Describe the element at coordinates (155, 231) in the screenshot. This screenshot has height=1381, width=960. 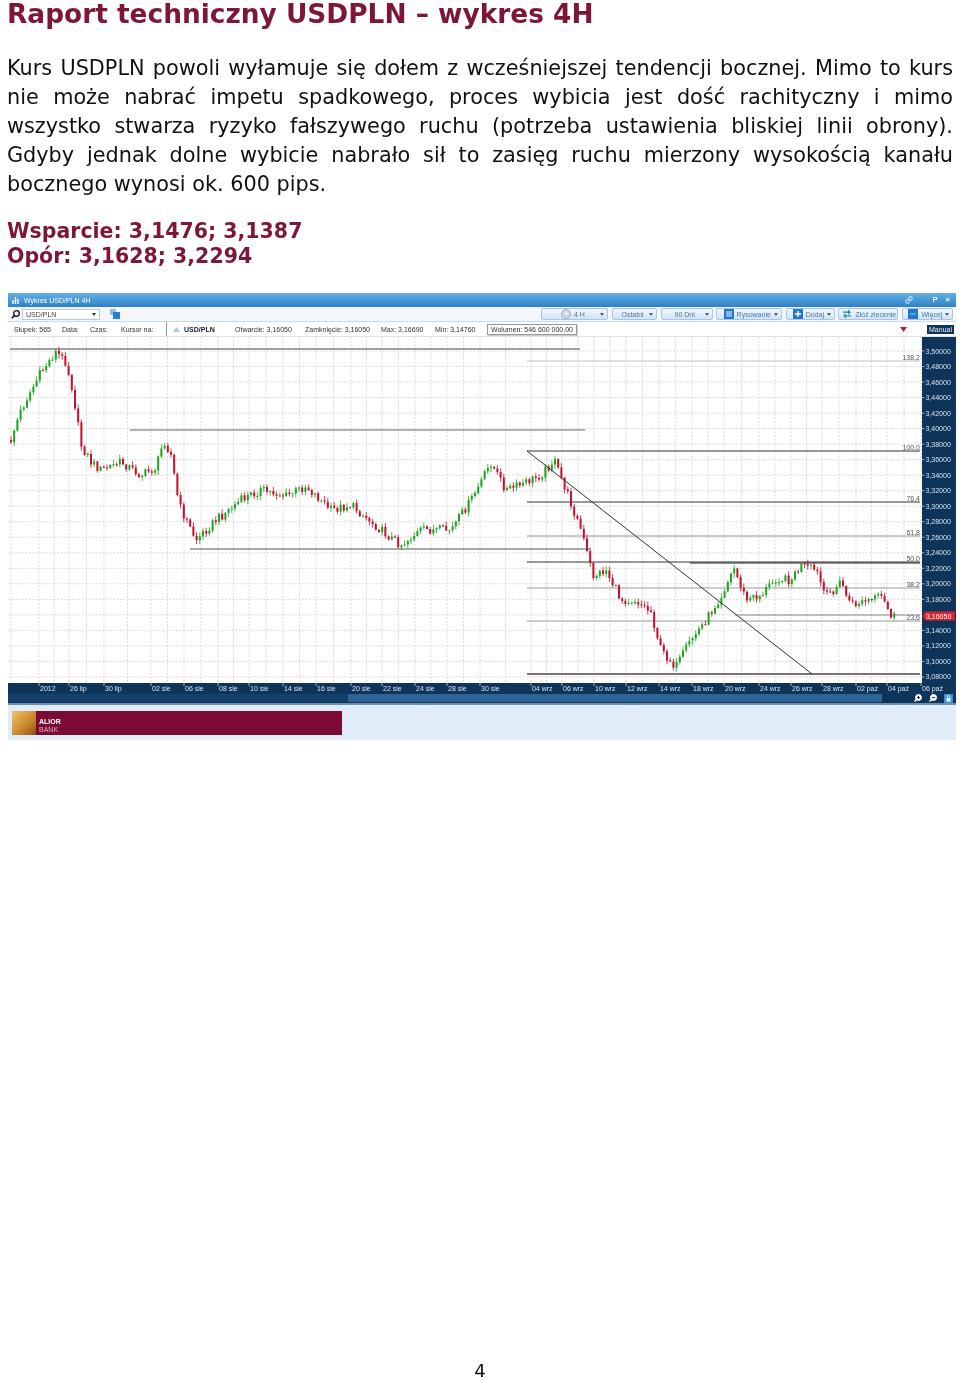
I see `price-levels-text: Wsparcie: 3,1476; 3,1387` at that location.